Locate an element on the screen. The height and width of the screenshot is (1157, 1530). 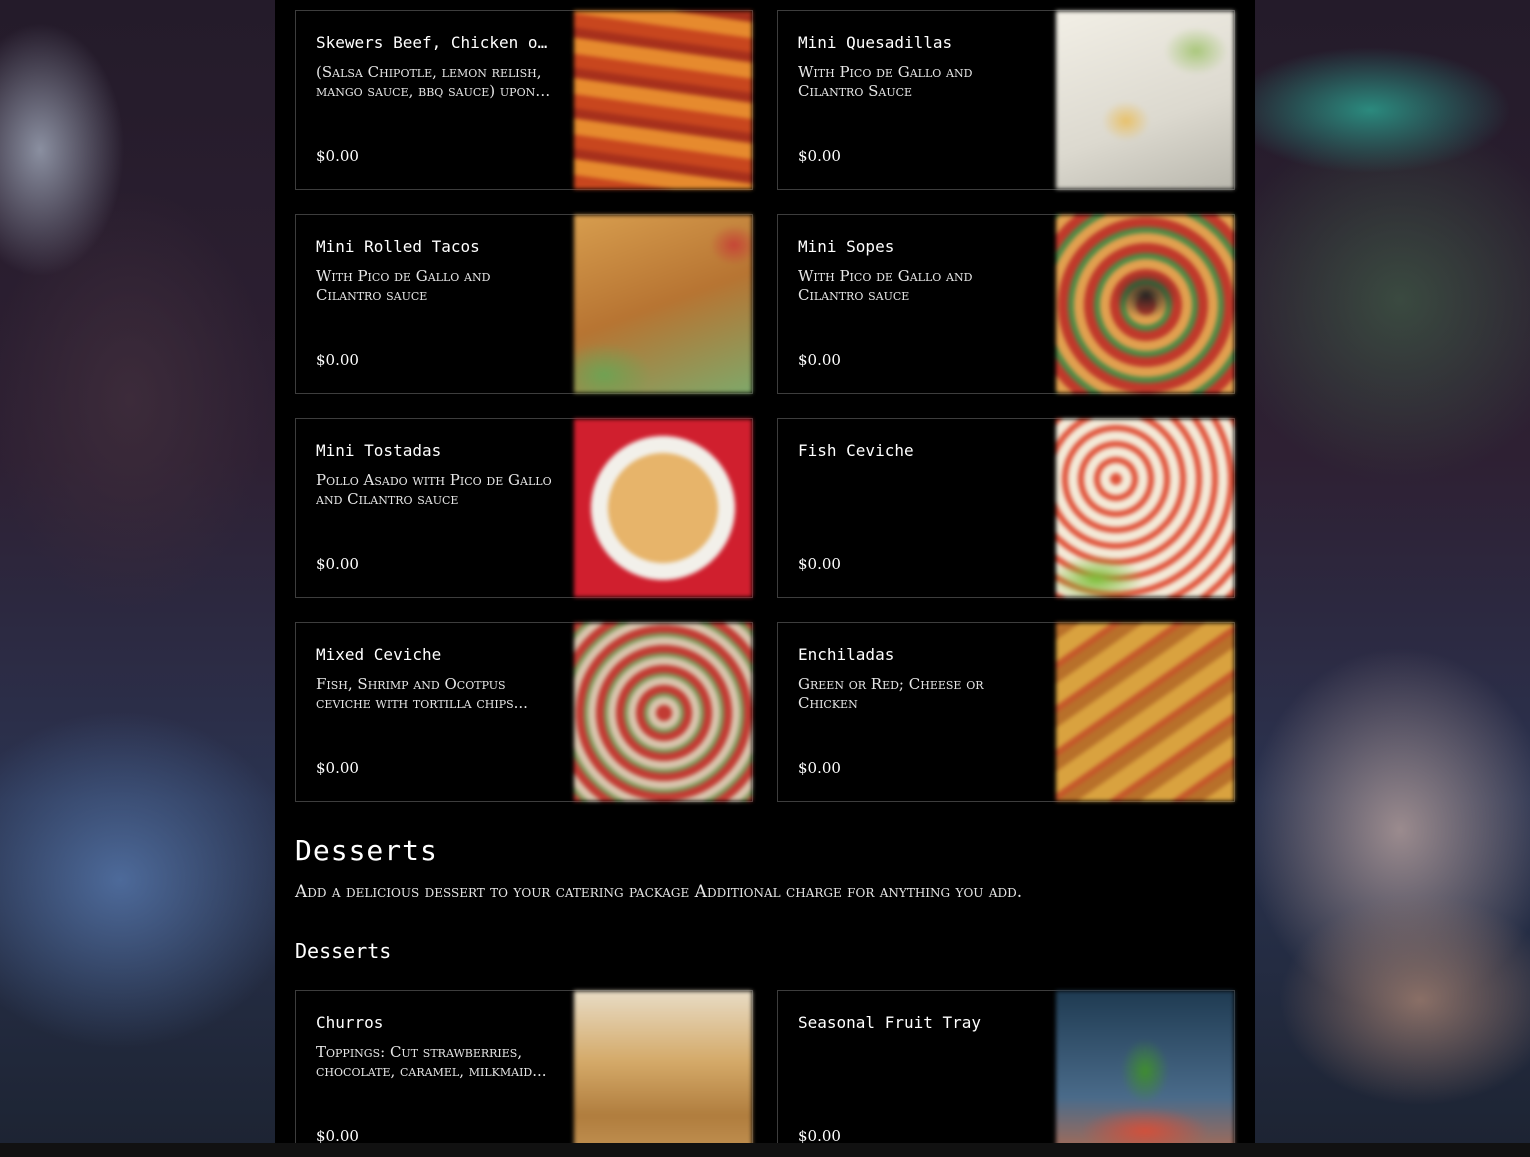
menu-item-name: Mini Sopes is located at coordinates (846, 246).